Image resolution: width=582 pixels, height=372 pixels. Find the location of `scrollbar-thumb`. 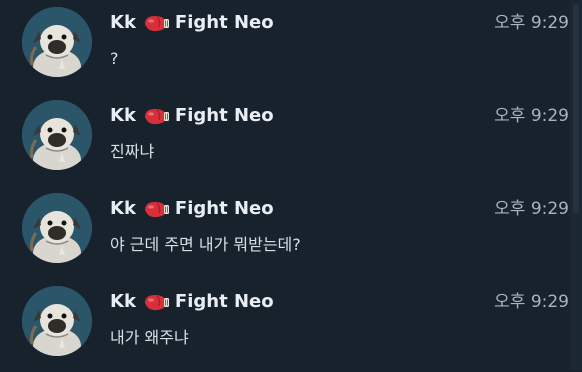

scrollbar-thumb is located at coordinates (576, 109).